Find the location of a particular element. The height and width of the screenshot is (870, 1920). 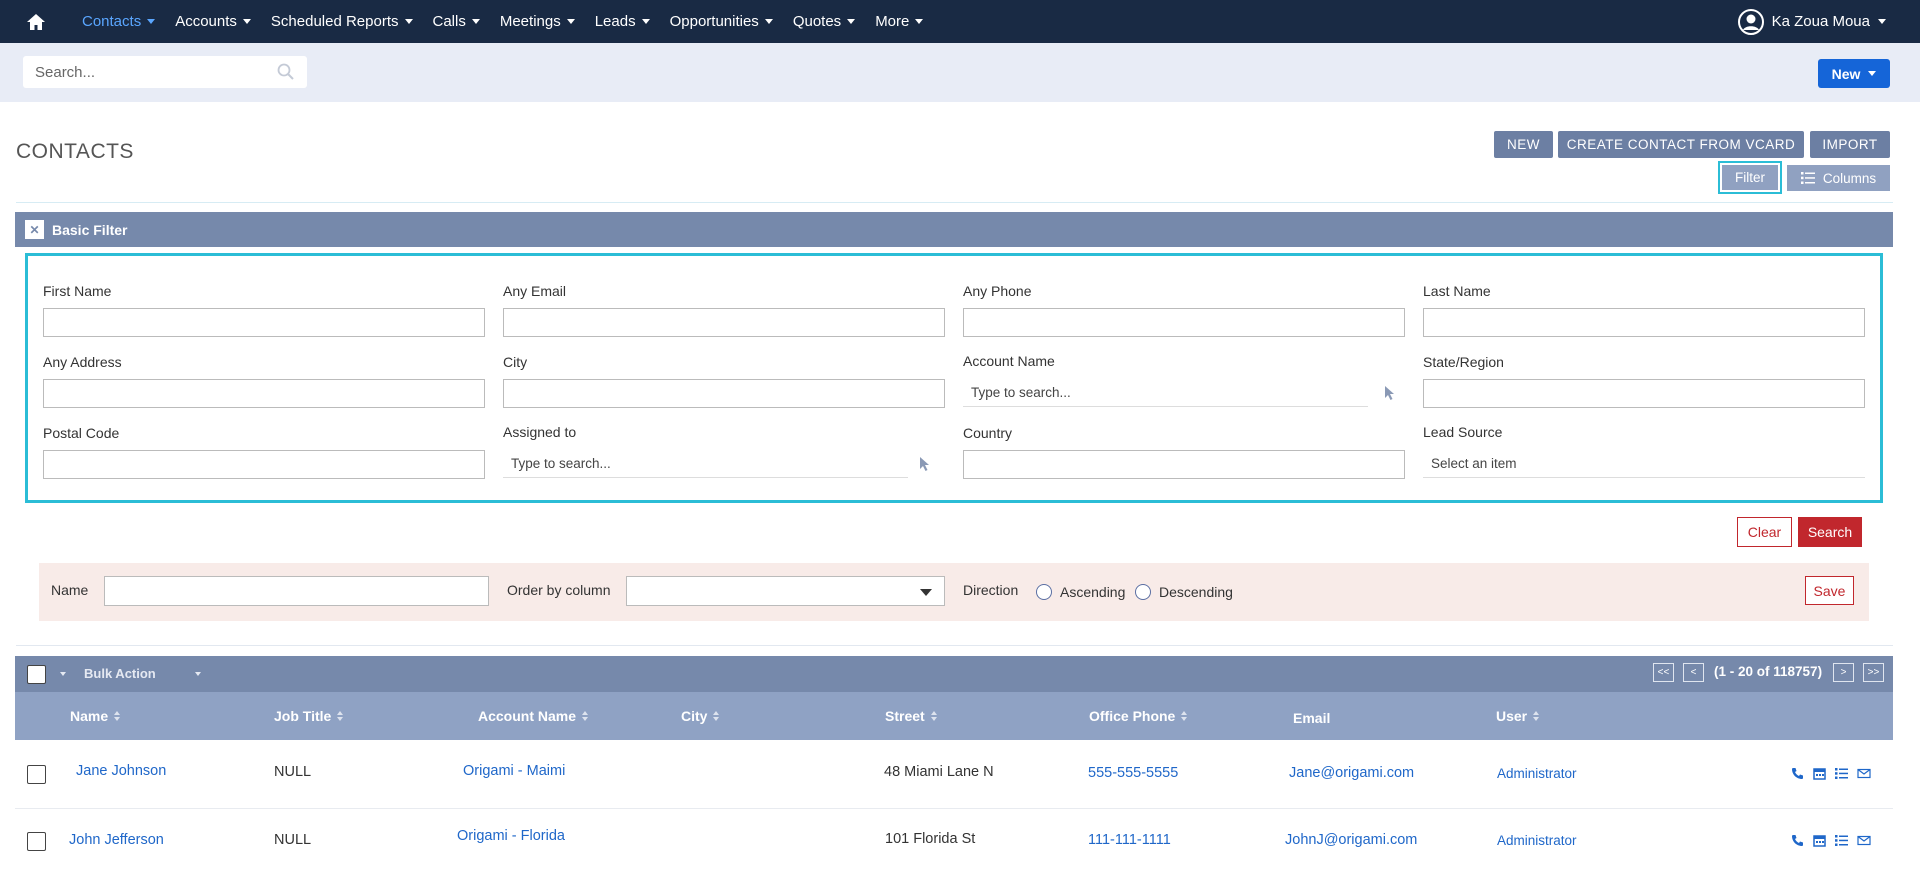

new-dropdown-button: New is located at coordinates (1854, 73).